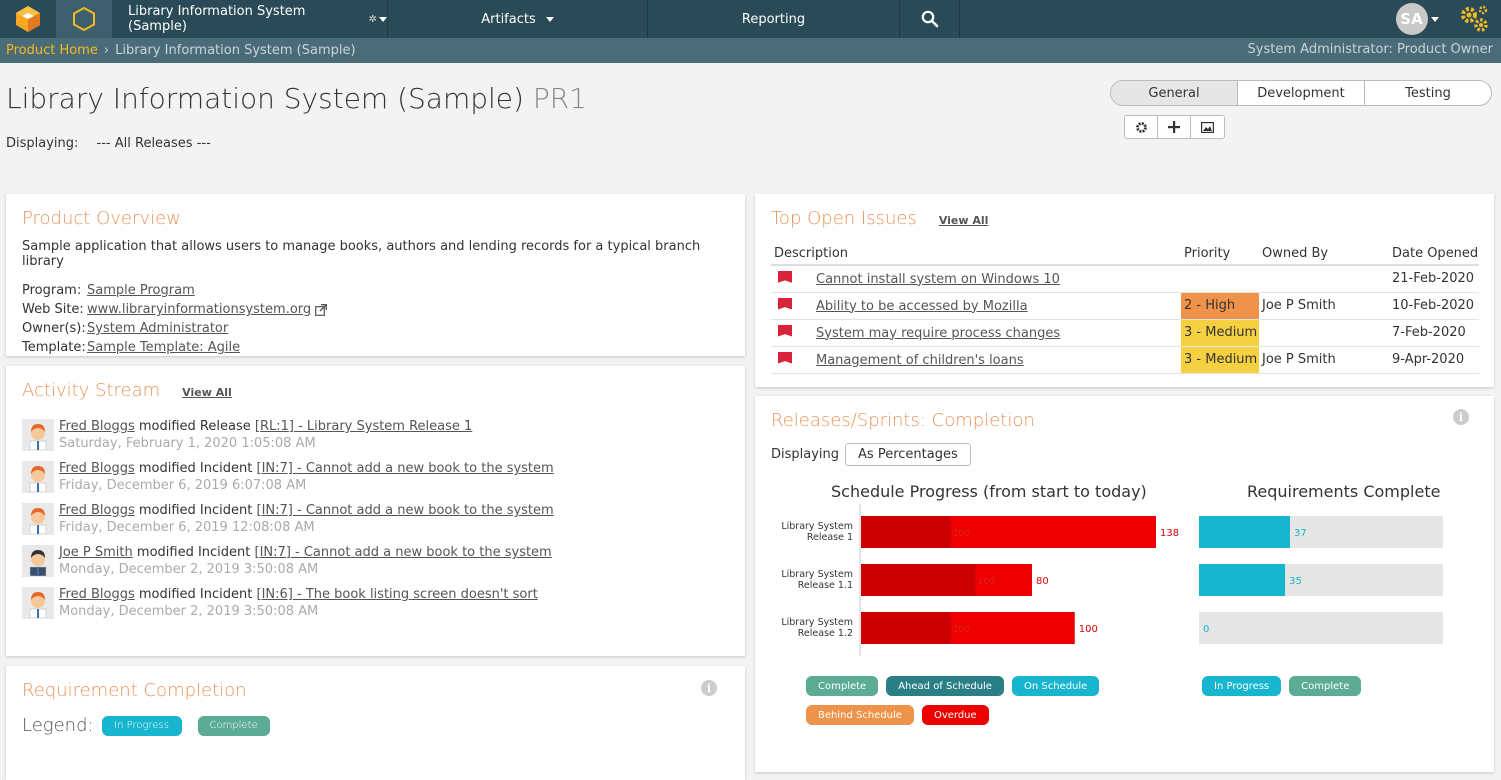 The image size is (1501, 780). What do you see at coordinates (1244, 532) in the screenshot?
I see `requirements-bar` at bounding box center [1244, 532].